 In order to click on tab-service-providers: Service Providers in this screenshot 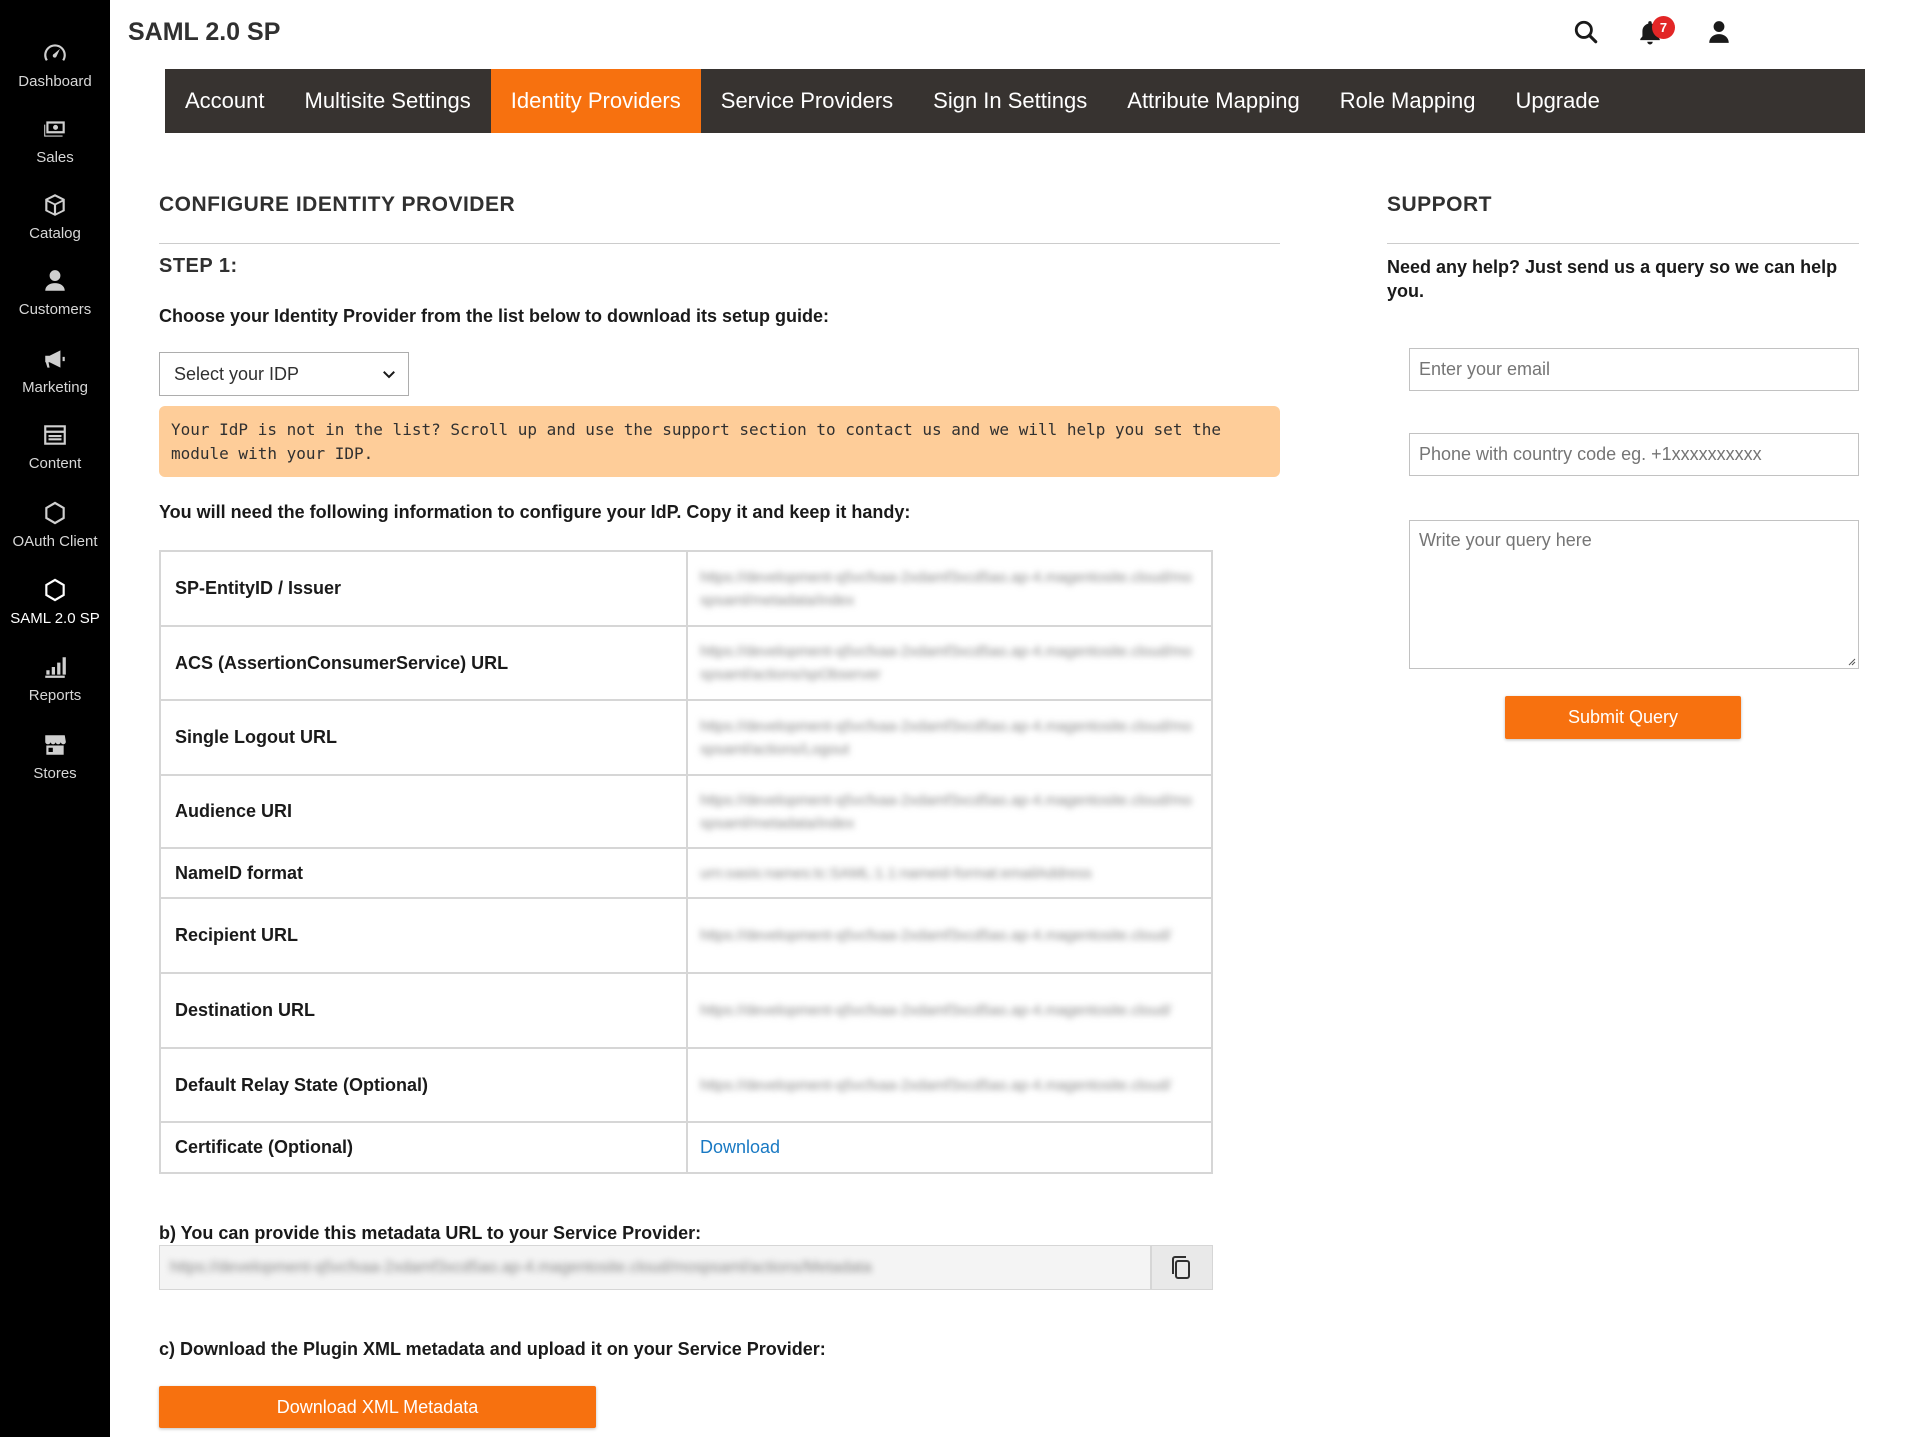, I will do `click(807, 101)`.